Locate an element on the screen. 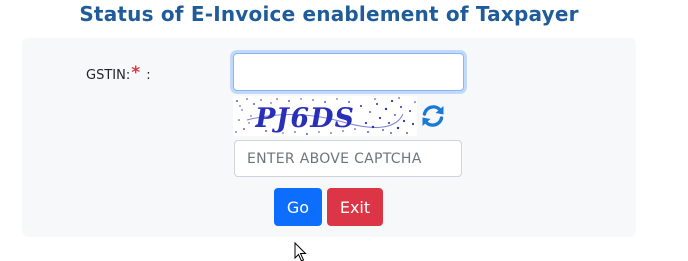 The image size is (688, 261). mouse-cursor-icon is located at coordinates (300, 251).